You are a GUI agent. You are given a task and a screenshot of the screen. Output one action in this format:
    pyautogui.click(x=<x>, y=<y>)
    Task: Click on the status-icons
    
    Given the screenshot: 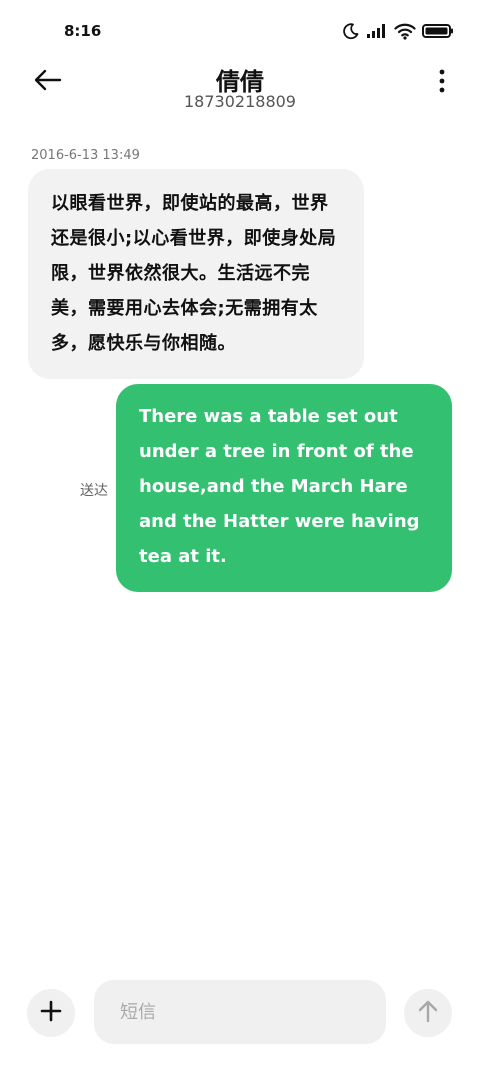 What is the action you would take?
    pyautogui.click(x=398, y=31)
    